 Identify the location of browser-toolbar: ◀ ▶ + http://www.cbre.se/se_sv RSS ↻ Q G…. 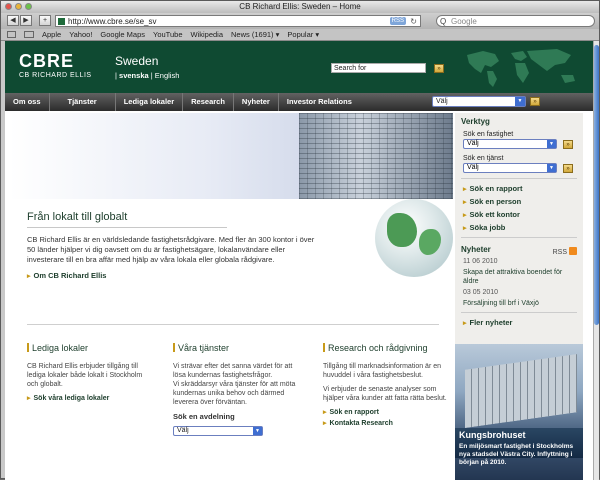
(300, 21).